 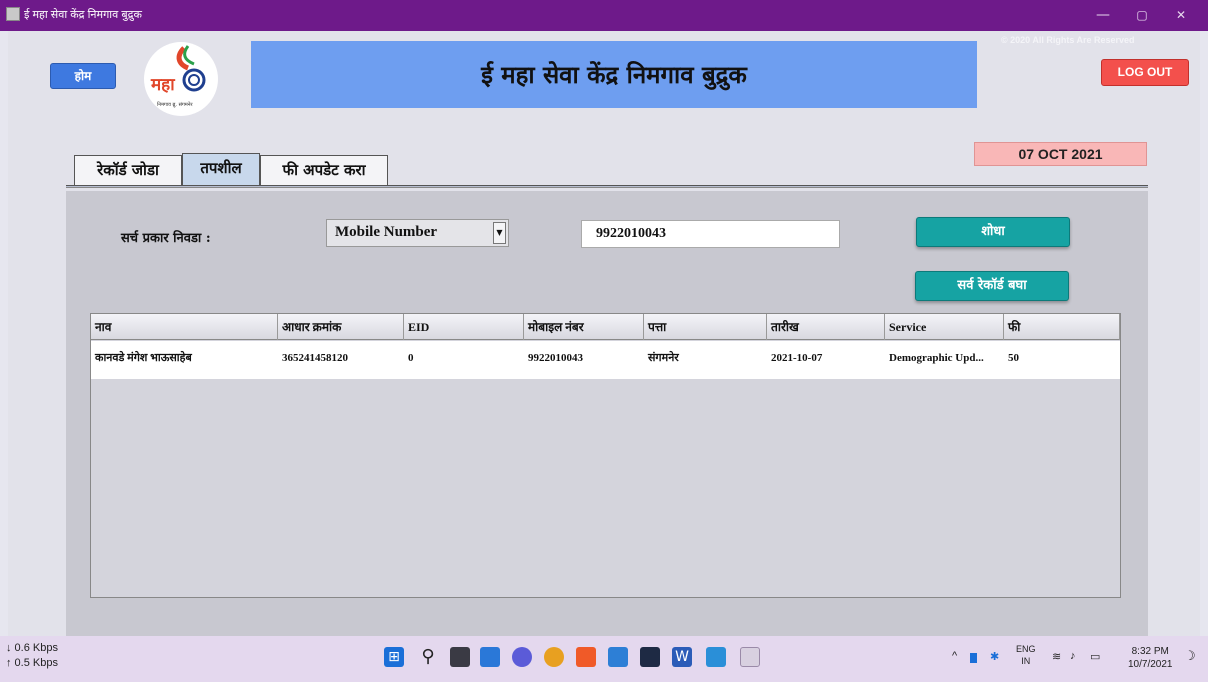 I want to click on tab-update-fee: फी अपडेट करा, so click(x=324, y=170).